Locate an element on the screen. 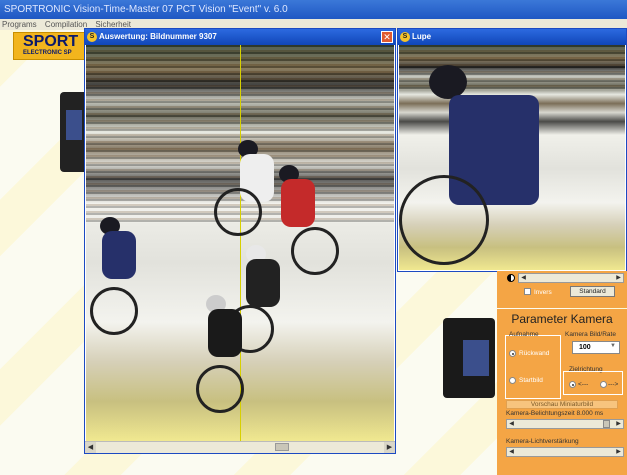 The width and height of the screenshot is (627, 475). rueckwand-label: Rückwand is located at coordinates (534, 353).